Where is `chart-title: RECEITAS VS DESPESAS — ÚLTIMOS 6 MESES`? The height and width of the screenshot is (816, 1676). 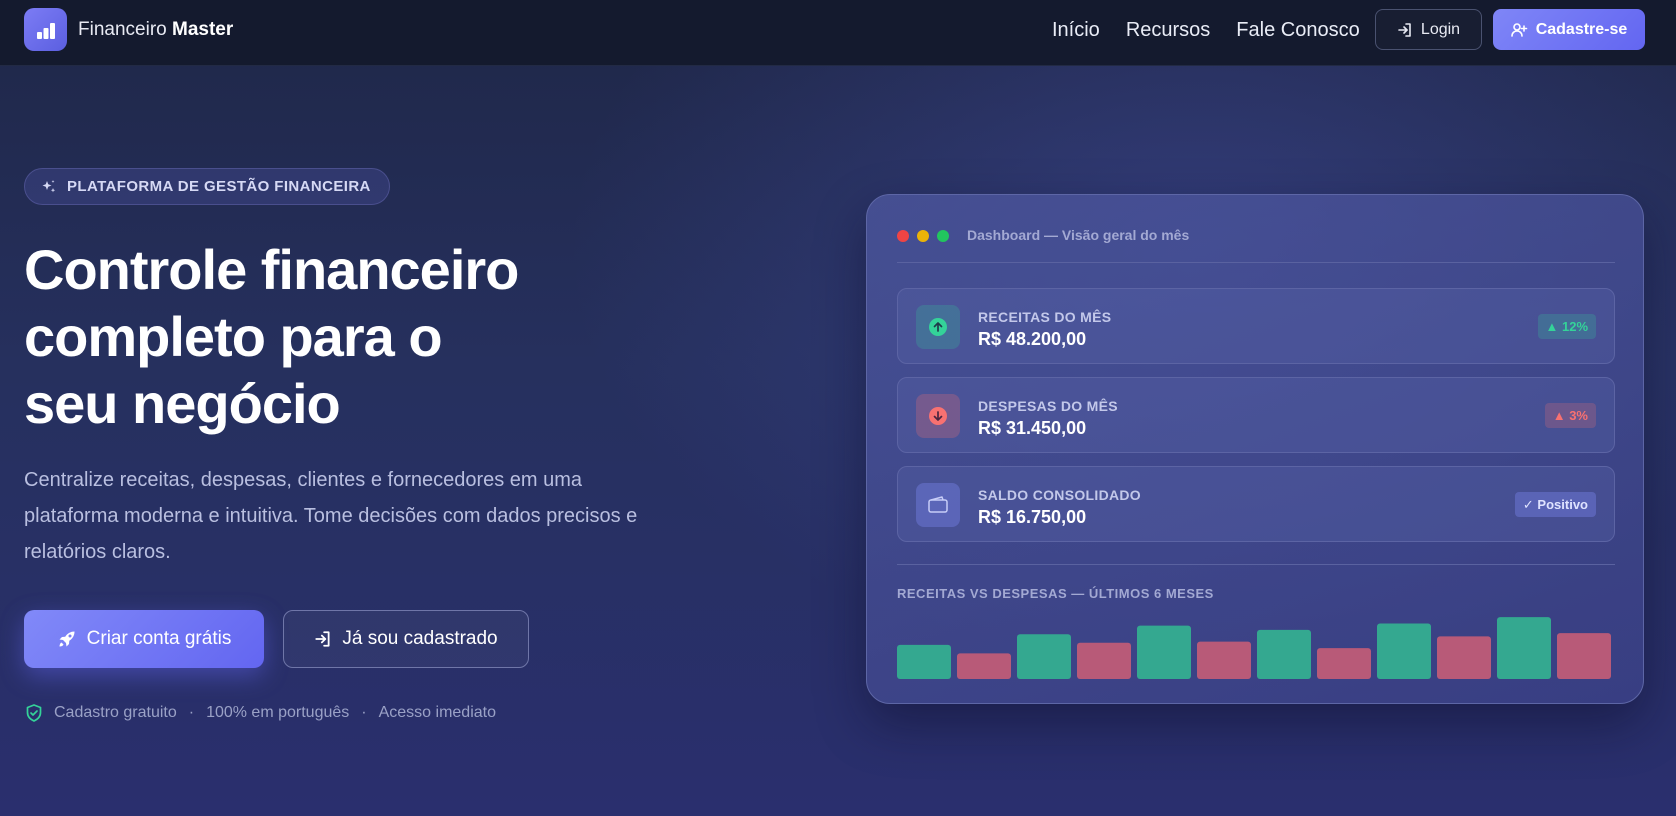
chart-title: RECEITAS VS DESPESAS — ÚLTIMOS 6 MESES is located at coordinates (1055, 593).